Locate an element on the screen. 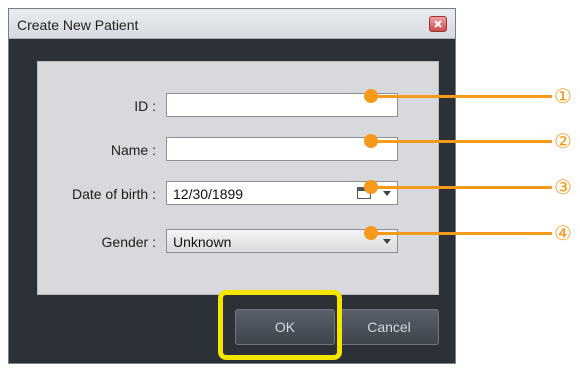 The image size is (580, 372). close-icon is located at coordinates (438, 24).